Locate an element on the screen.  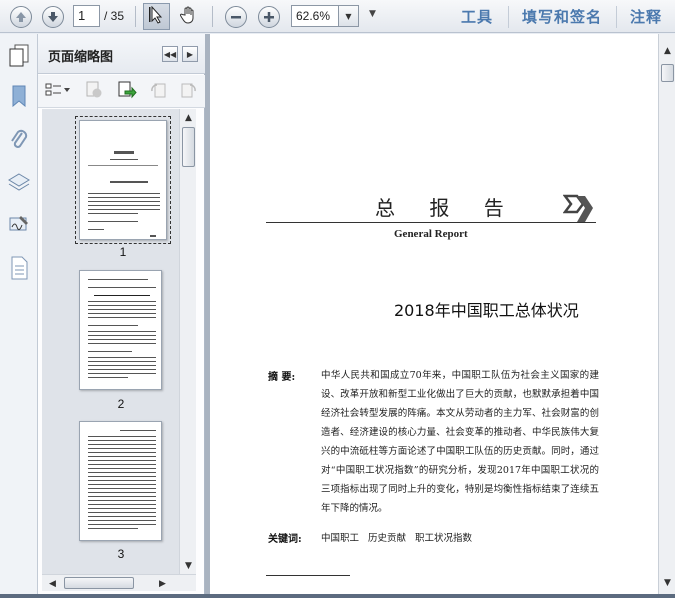
zoom-in-icon is located at coordinates (268, 16).